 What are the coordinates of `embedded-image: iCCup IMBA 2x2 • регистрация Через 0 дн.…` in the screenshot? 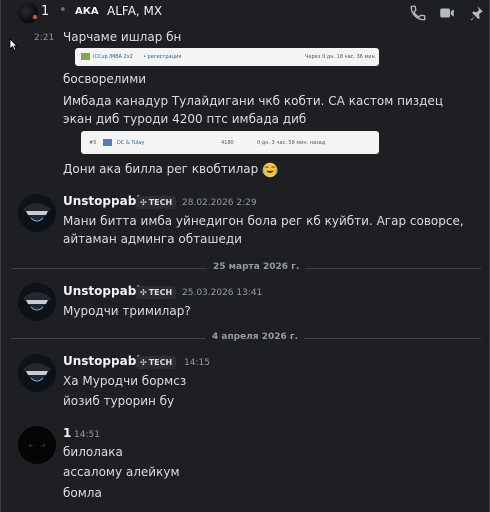 It's located at (227, 57).